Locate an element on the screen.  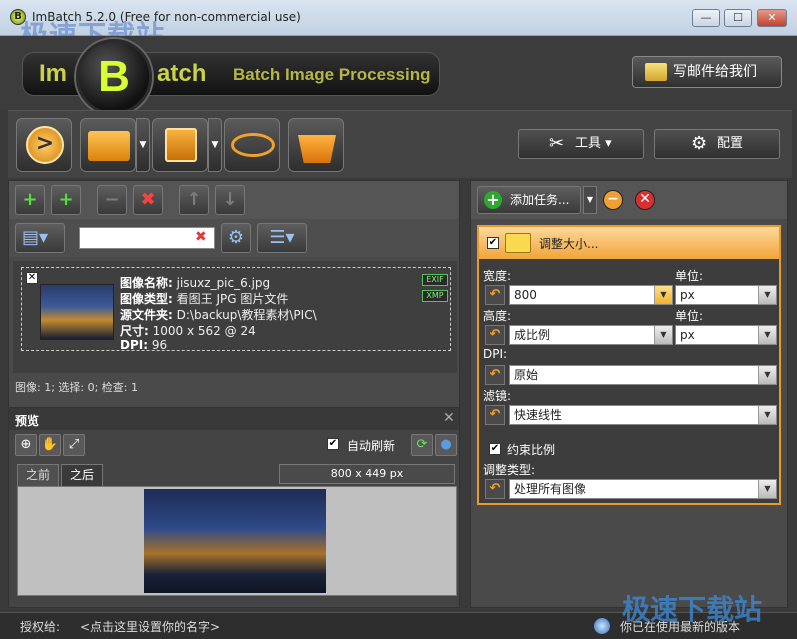
width-unit-label: 单位: is located at coordinates (689, 276).